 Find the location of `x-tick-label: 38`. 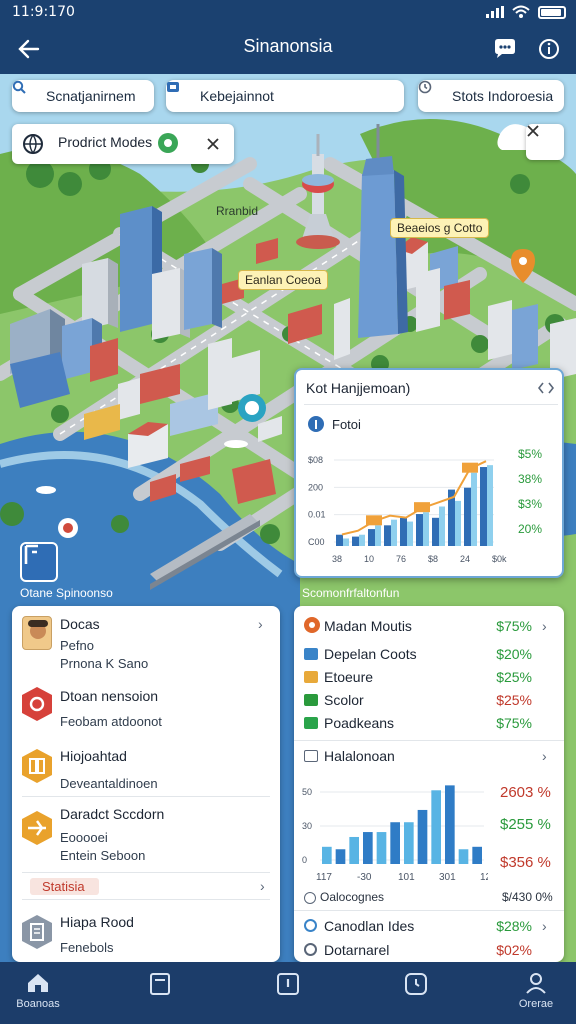

x-tick-label: 38 is located at coordinates (337, 559).